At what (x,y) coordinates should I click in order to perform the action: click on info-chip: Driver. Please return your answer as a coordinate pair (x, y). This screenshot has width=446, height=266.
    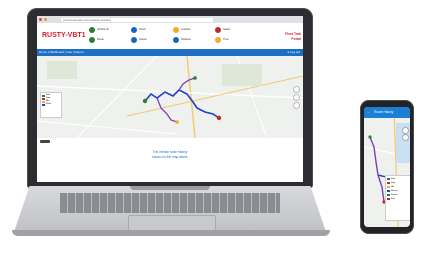
    Looking at the image, I should click on (138, 29).